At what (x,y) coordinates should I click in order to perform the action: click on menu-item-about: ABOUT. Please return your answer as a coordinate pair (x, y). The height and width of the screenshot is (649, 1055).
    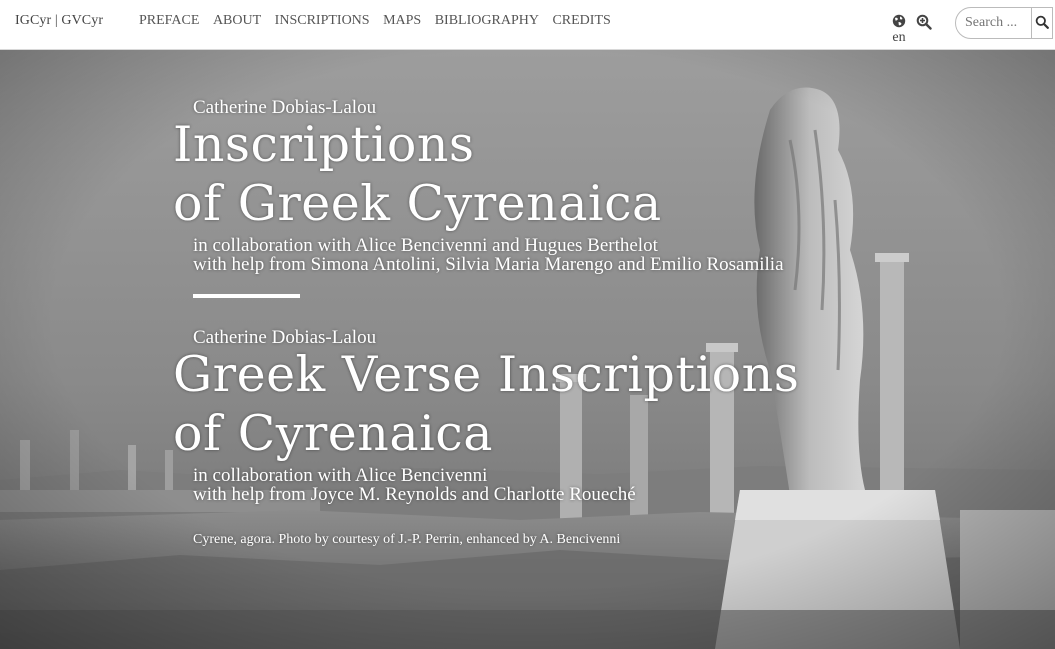
    Looking at the image, I should click on (237, 21).